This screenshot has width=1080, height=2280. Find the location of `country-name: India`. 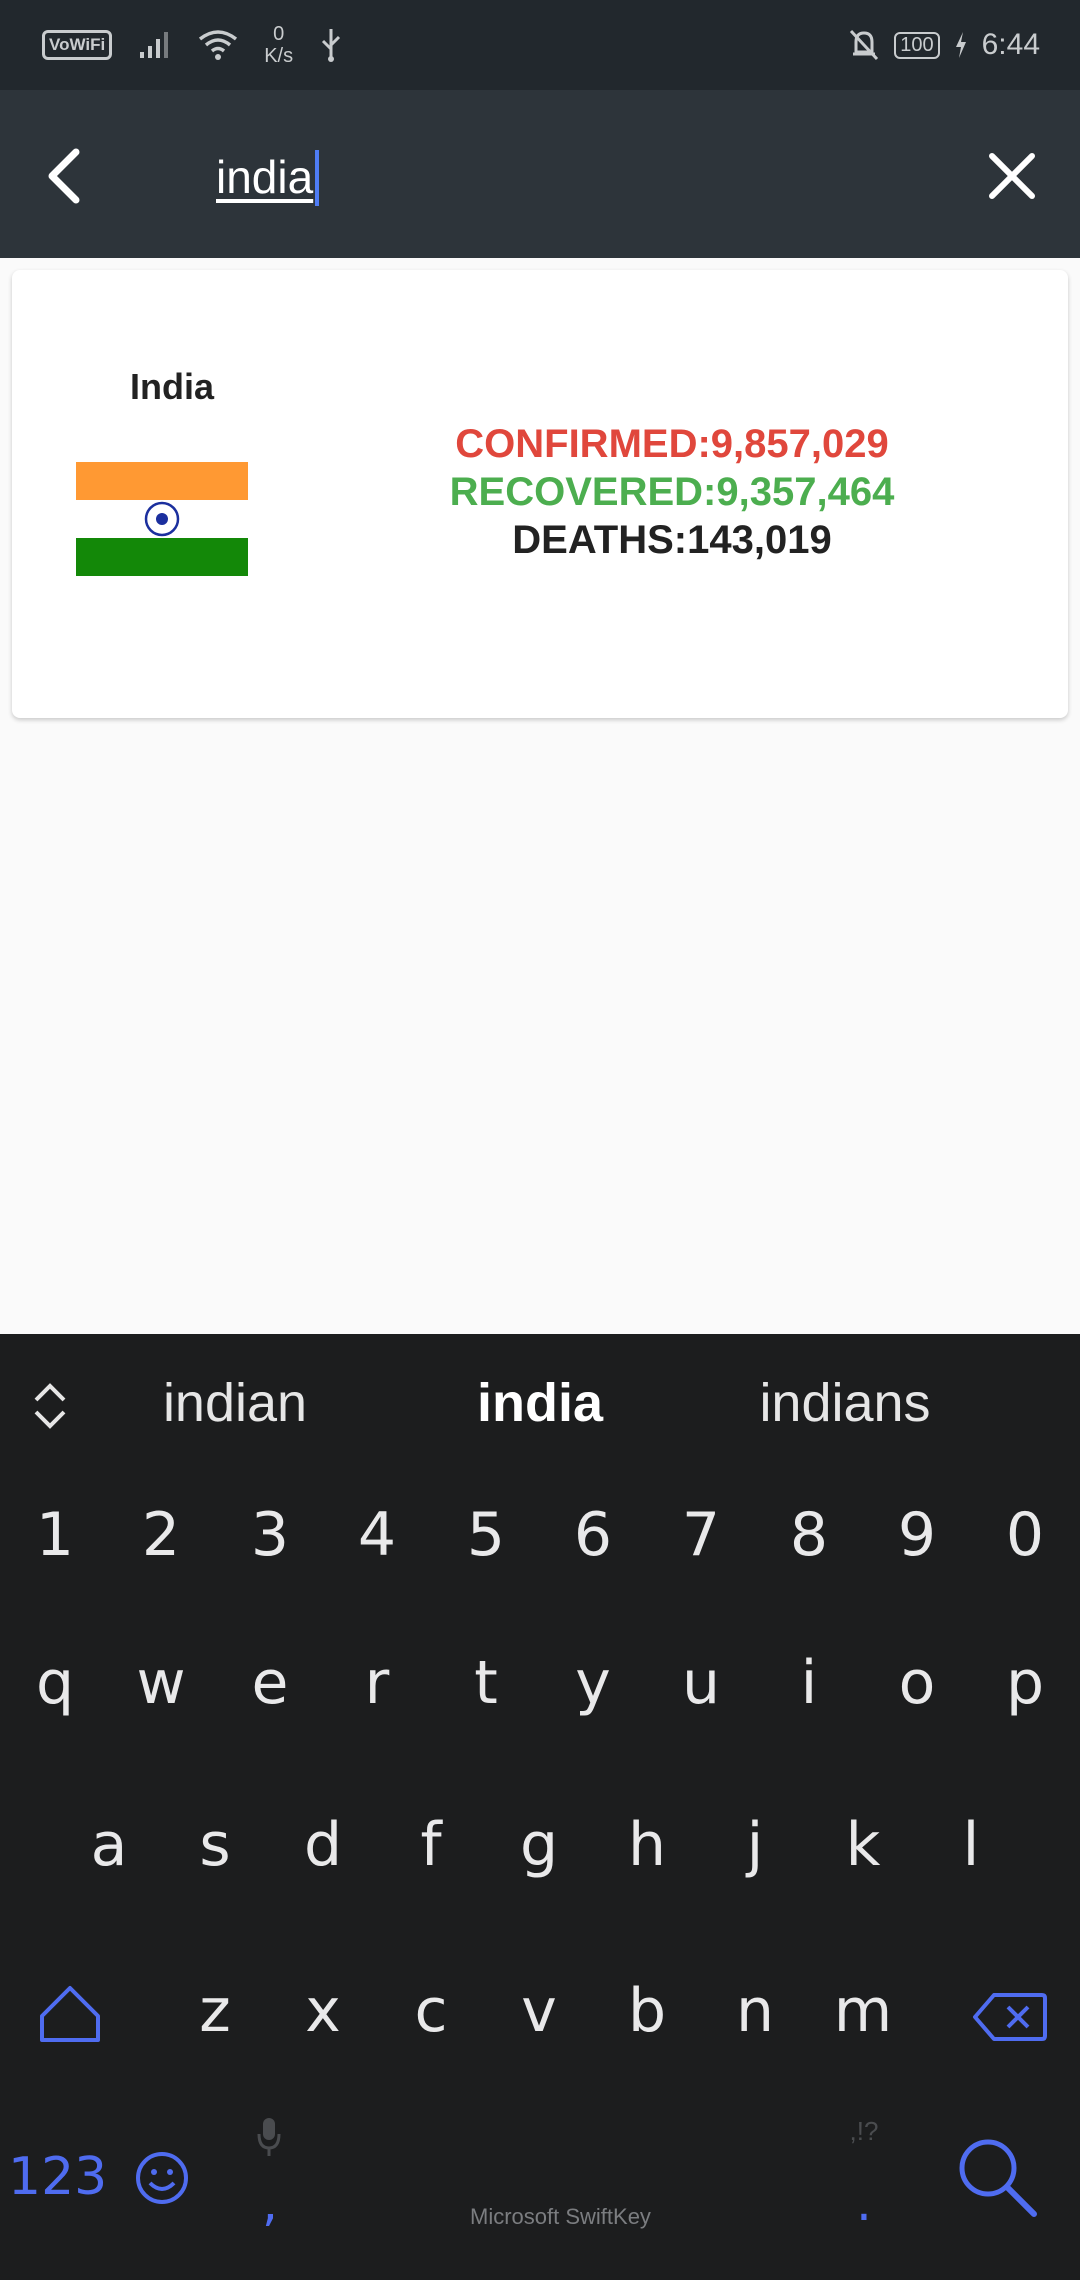

country-name: India is located at coordinates (171, 386).